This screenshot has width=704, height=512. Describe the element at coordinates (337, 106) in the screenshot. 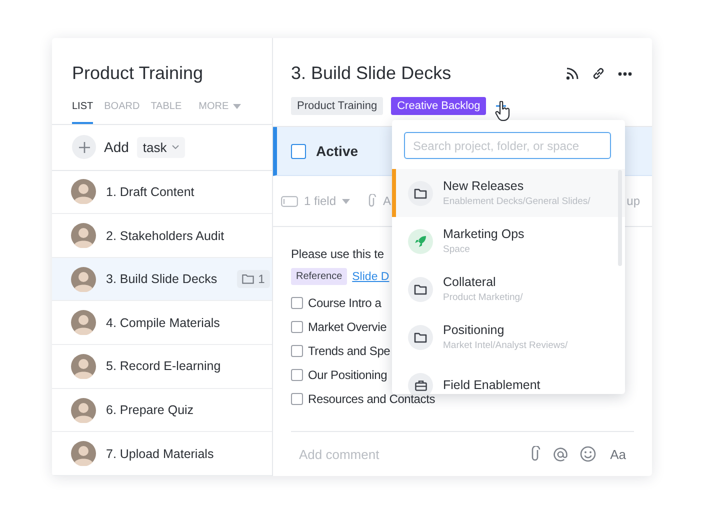

I see `location-tag: Product Training` at that location.